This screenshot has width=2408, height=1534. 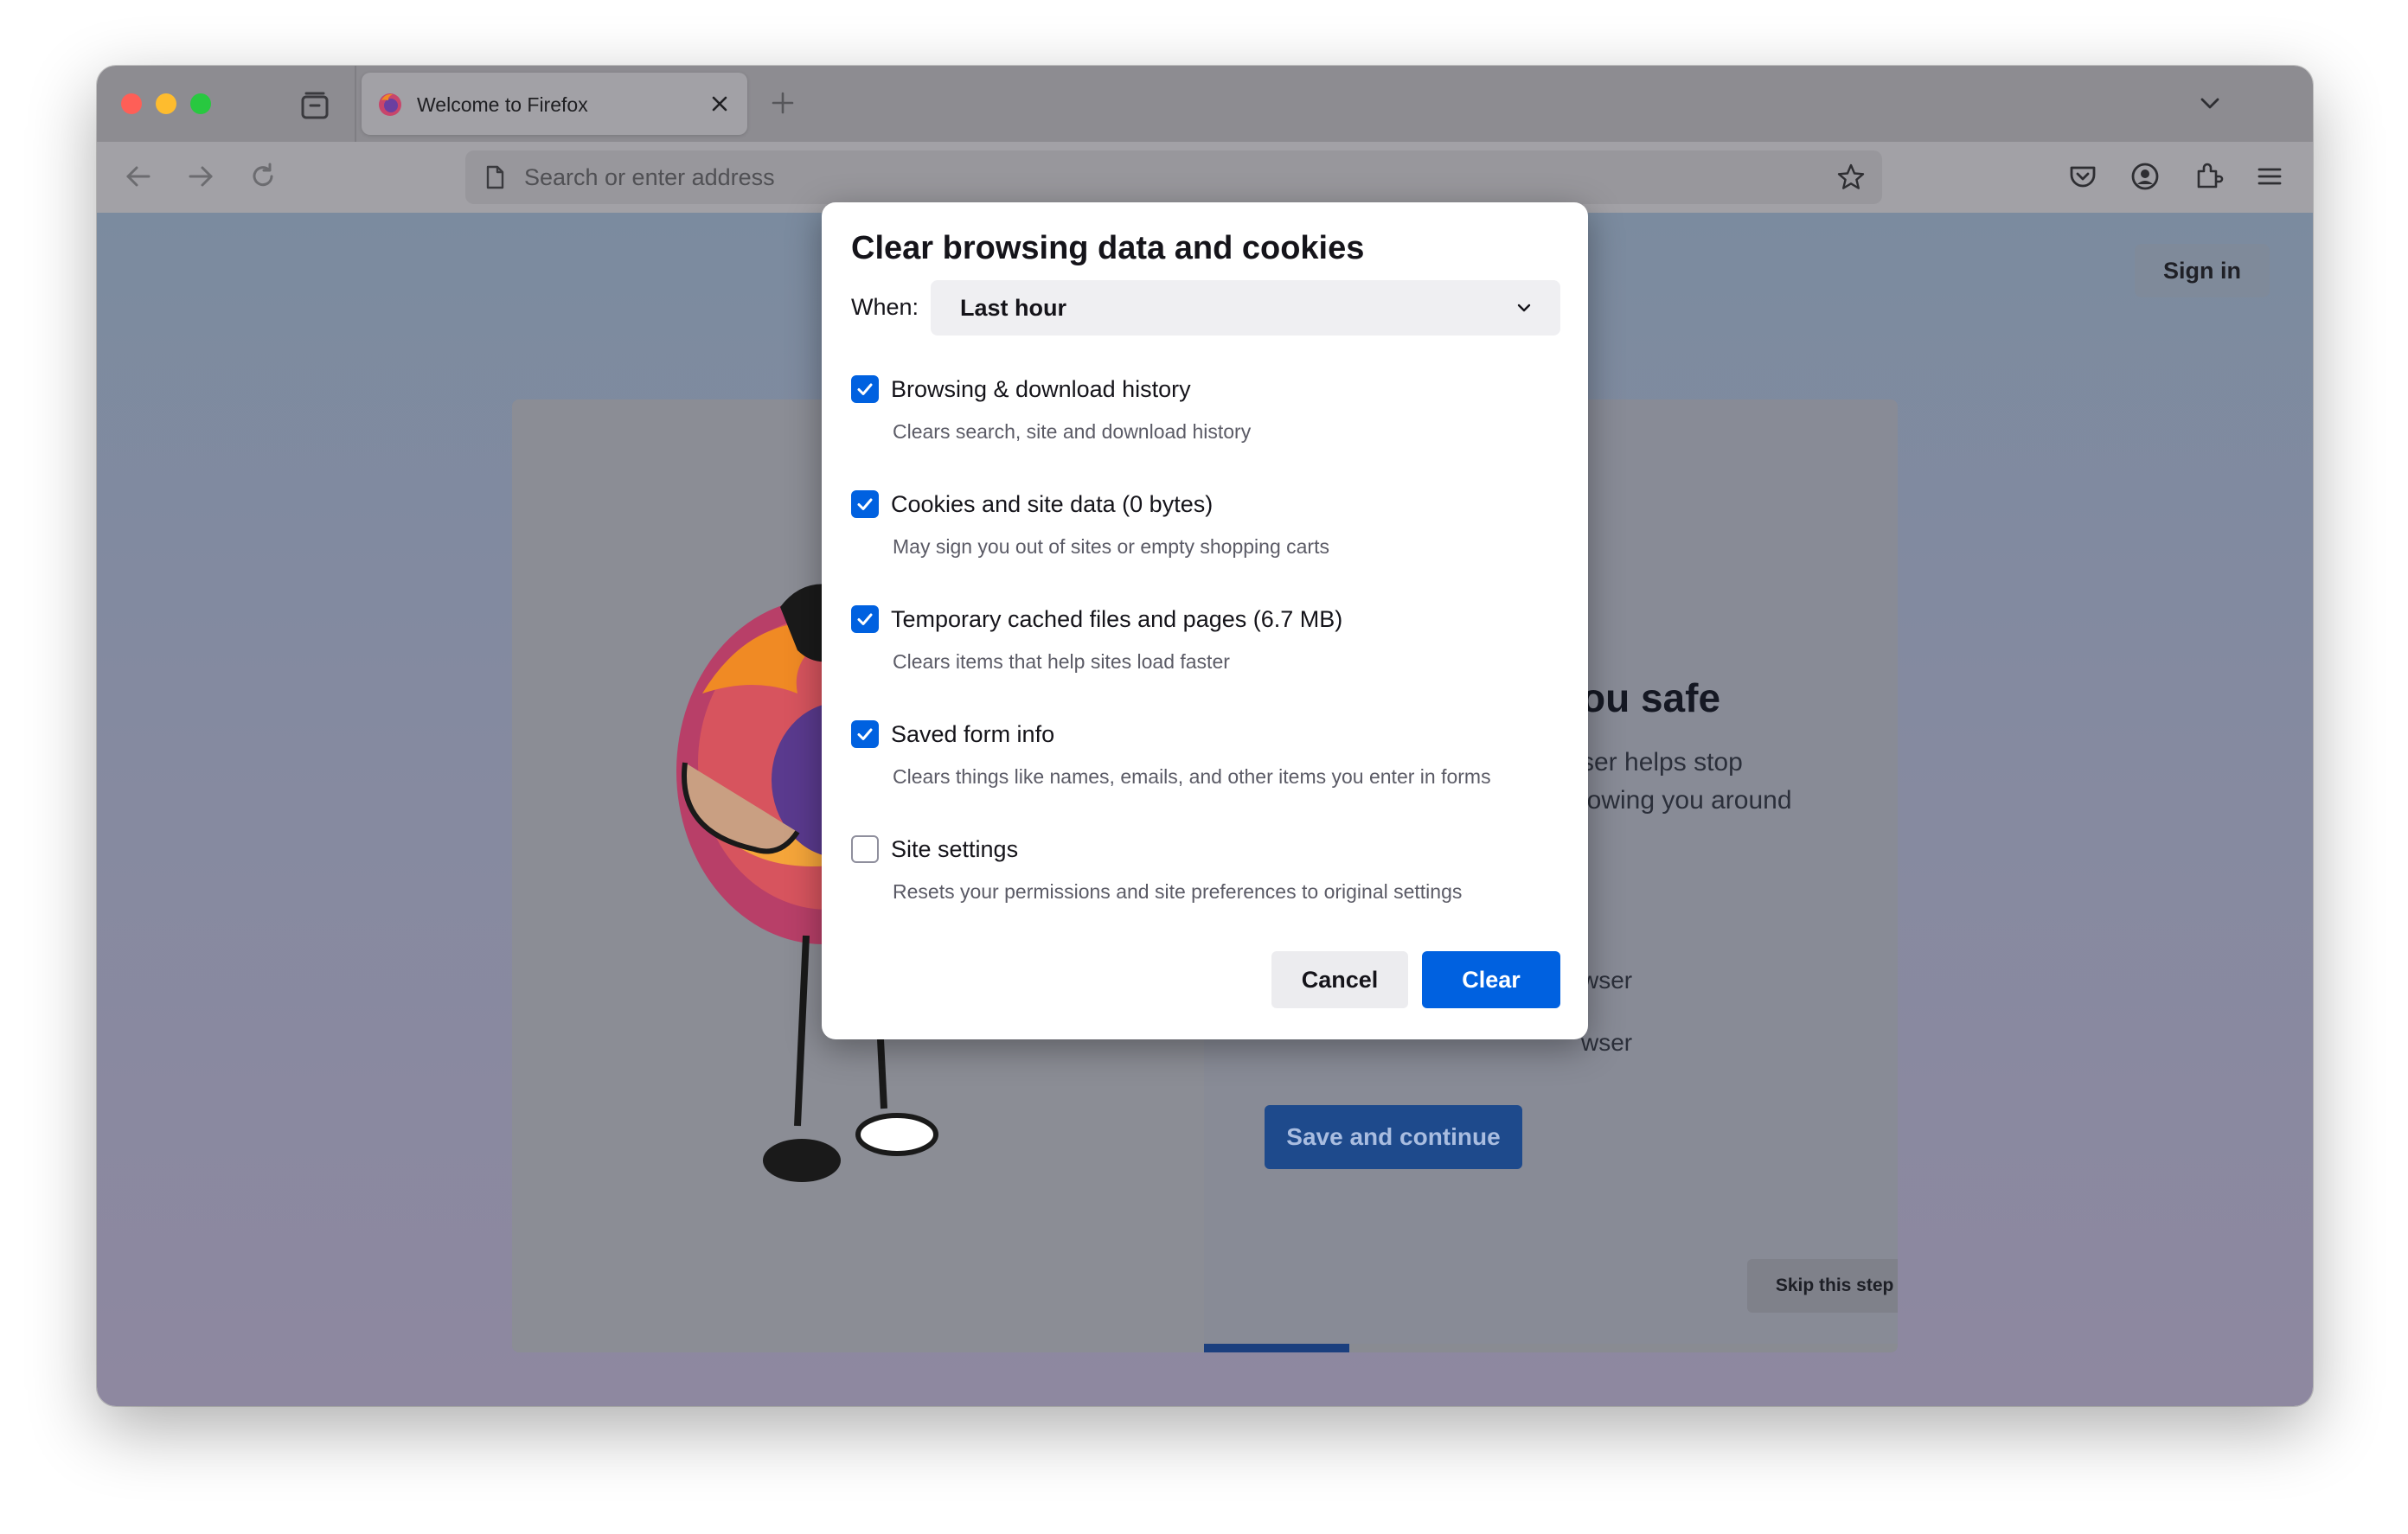 I want to click on sign-in-button: Sign in, so click(x=2202, y=270).